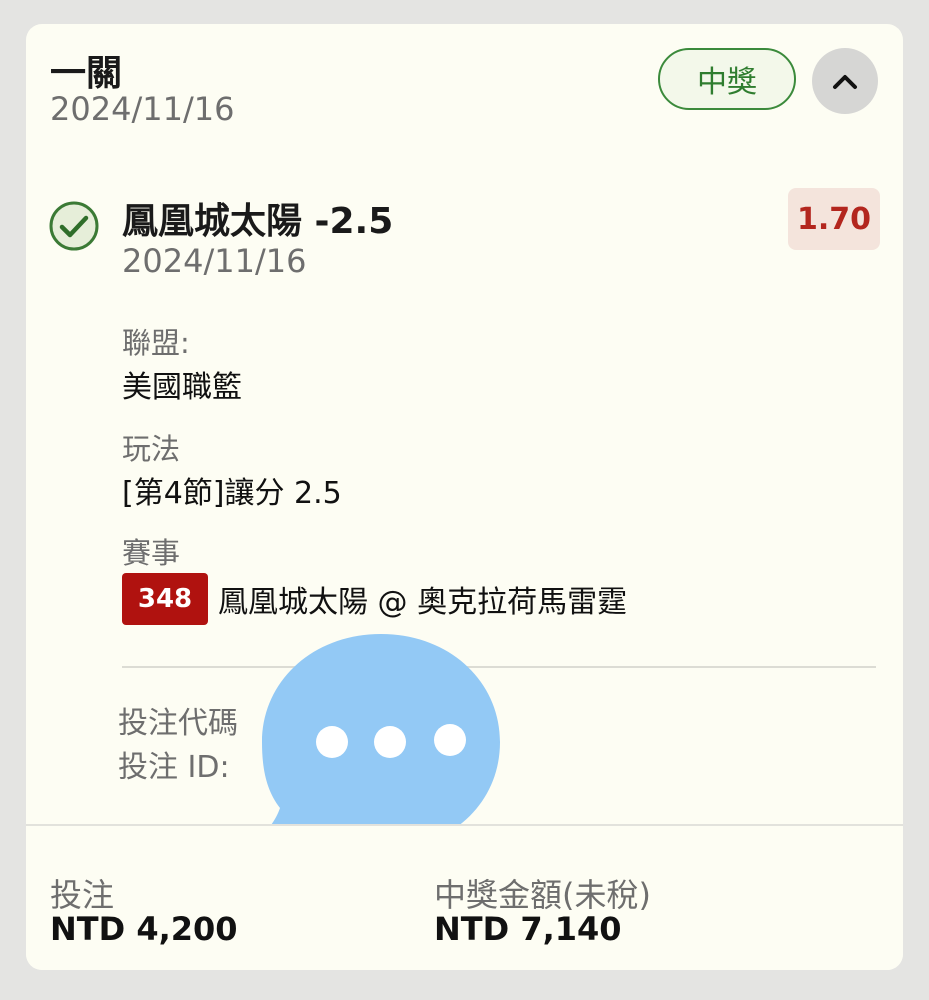 This screenshot has height=1000, width=929. I want to click on bet-id-label: 投注 ID:, so click(174, 767).